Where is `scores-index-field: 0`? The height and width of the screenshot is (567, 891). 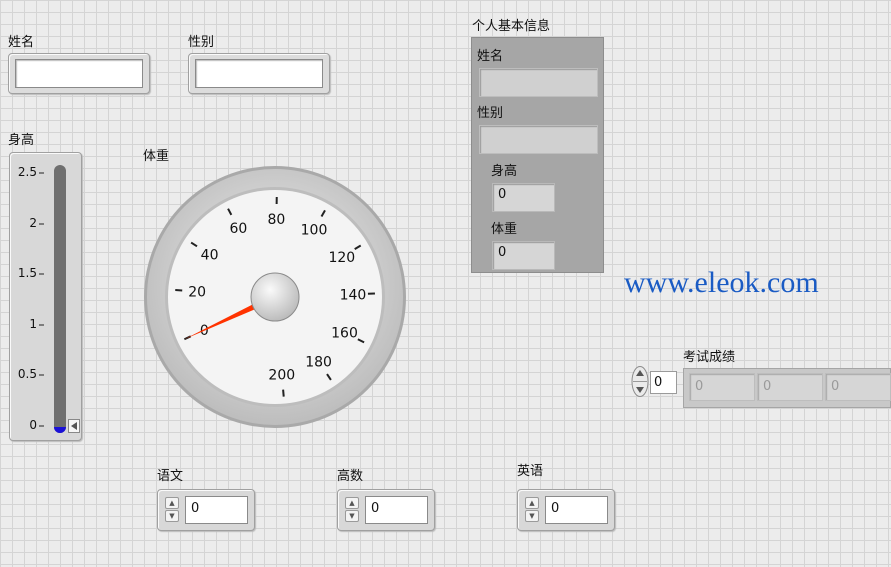
scores-index-field: 0 is located at coordinates (663, 382).